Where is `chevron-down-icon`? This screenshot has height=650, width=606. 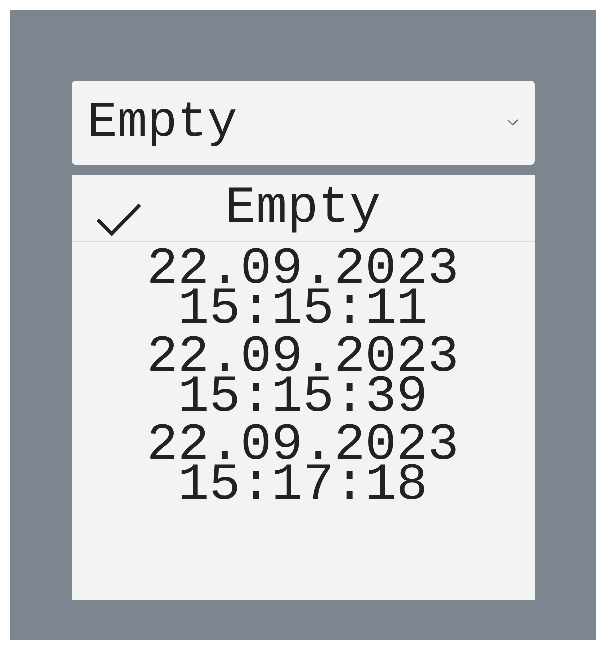 chevron-down-icon is located at coordinates (512, 123).